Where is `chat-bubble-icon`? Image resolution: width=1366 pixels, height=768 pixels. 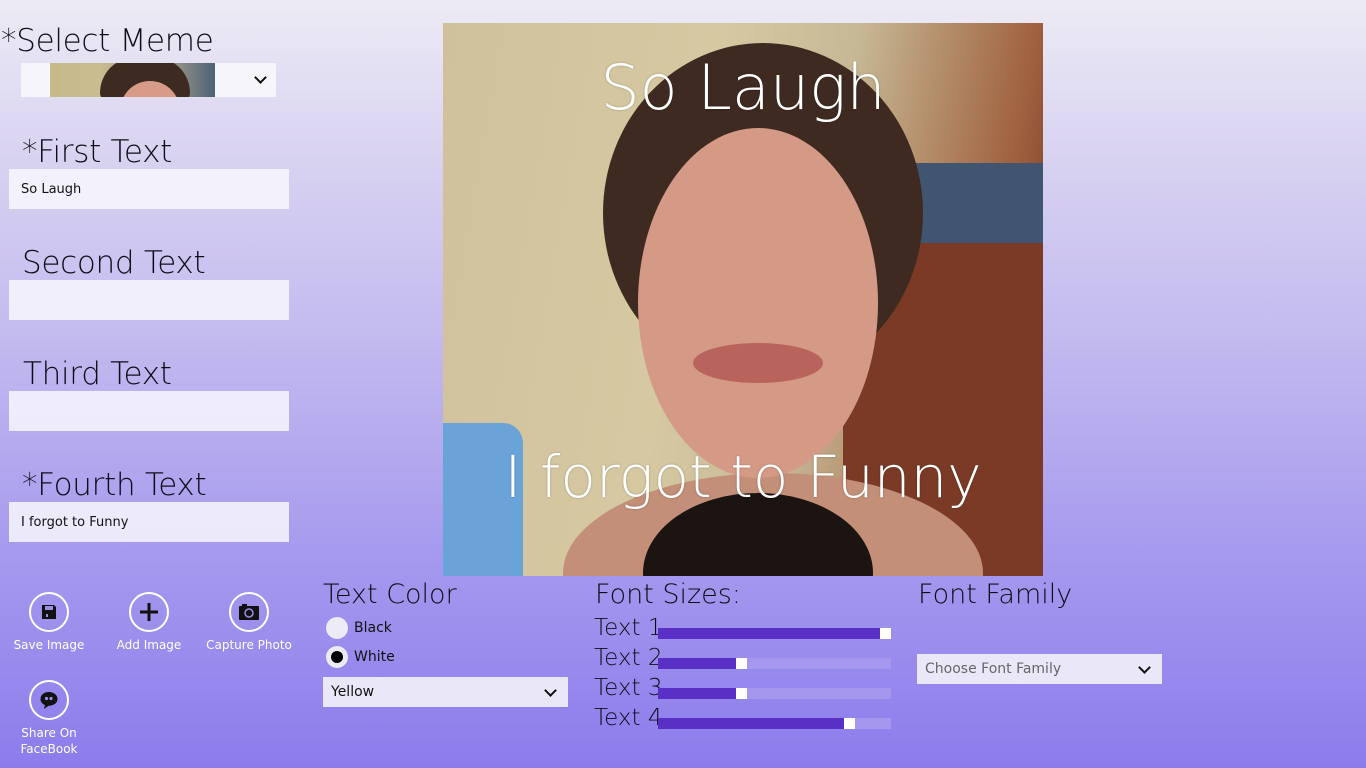
chat-bubble-icon is located at coordinates (49, 700).